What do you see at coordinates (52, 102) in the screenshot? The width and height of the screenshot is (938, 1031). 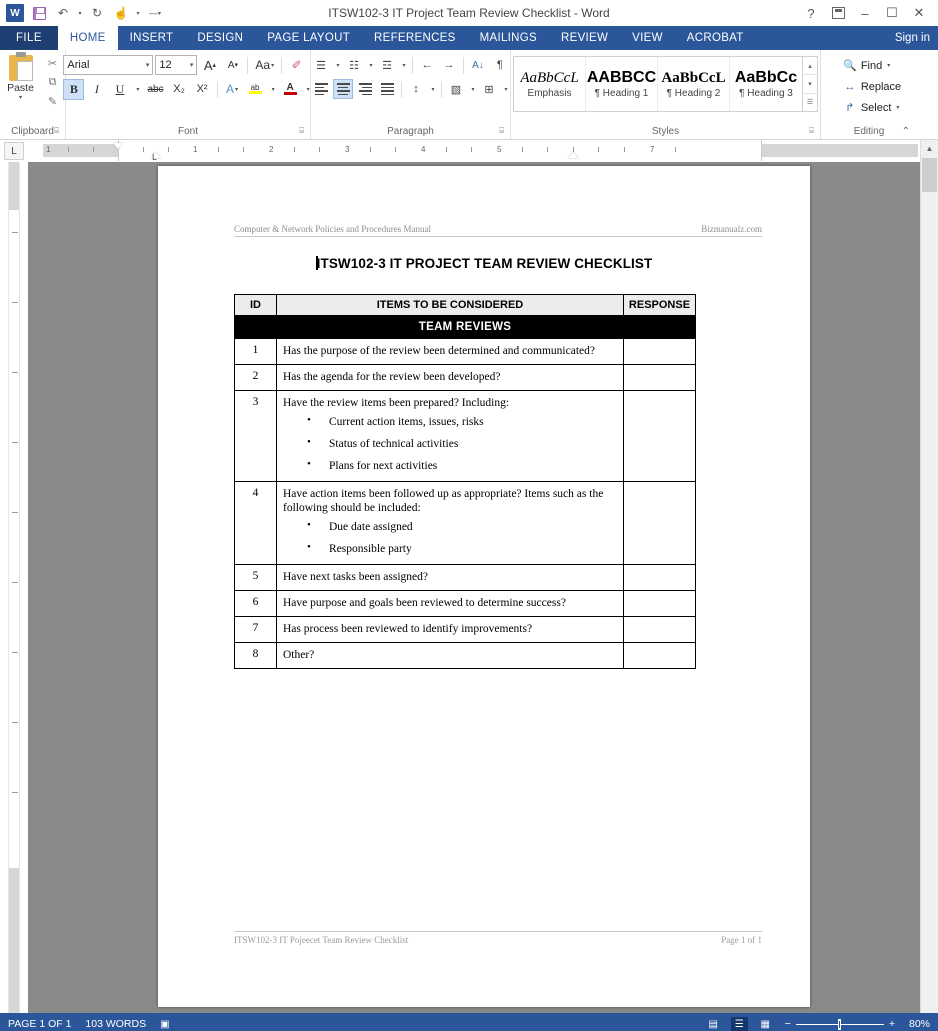 I see `format-painter-icon: ✎` at bounding box center [52, 102].